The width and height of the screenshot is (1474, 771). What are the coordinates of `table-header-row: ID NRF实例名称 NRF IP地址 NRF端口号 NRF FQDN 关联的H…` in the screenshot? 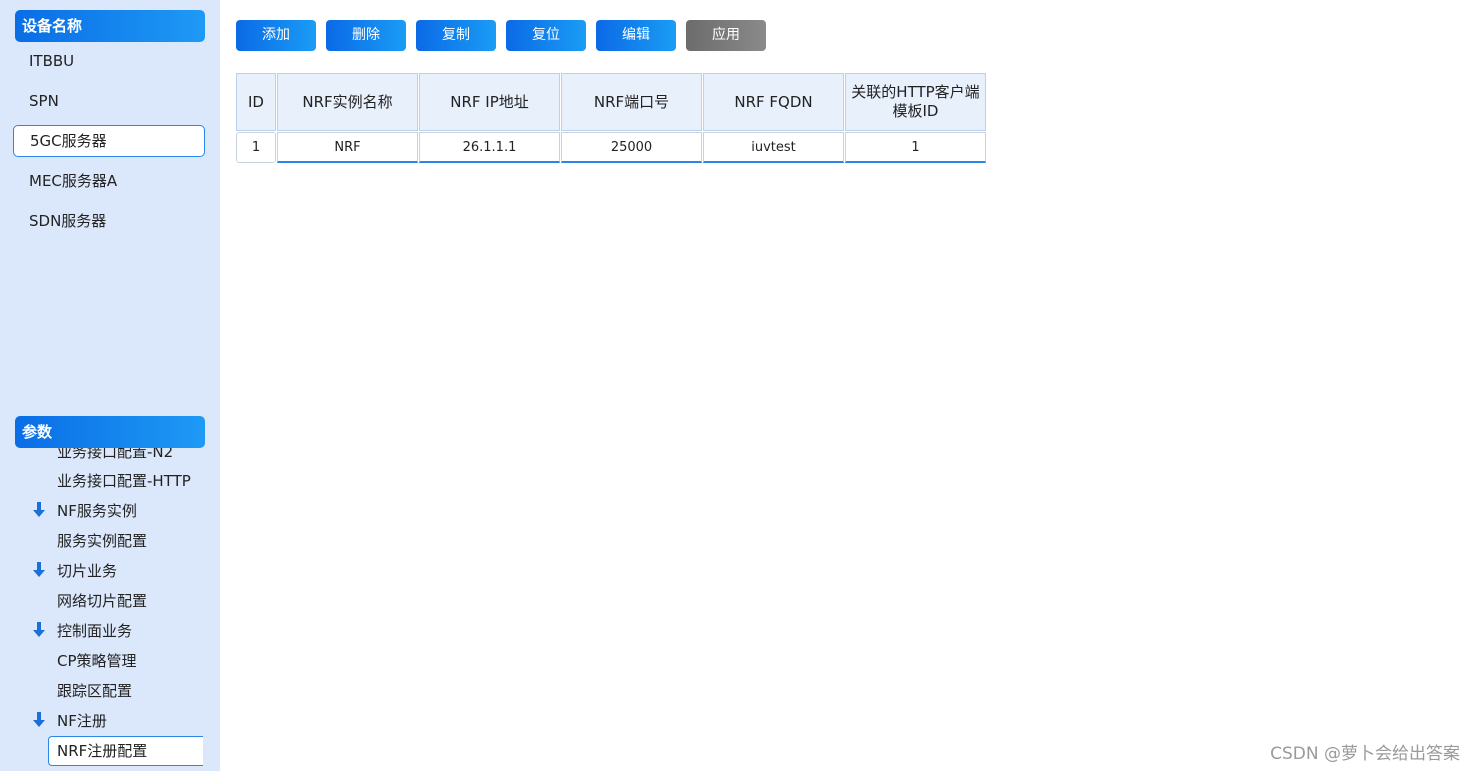 It's located at (611, 102).